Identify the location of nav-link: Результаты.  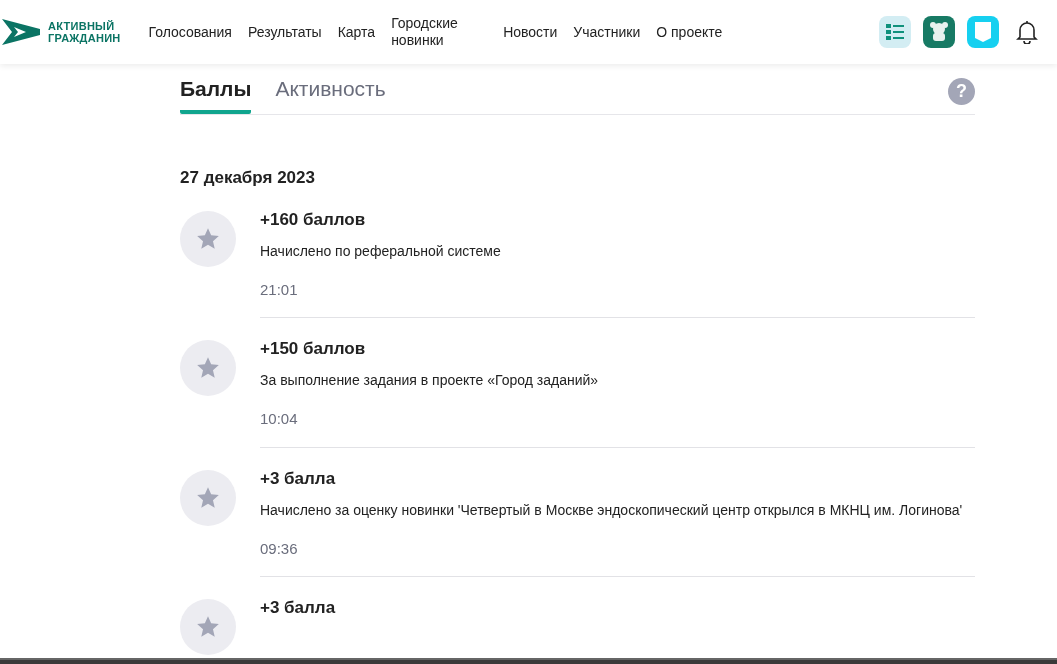
(284, 32).